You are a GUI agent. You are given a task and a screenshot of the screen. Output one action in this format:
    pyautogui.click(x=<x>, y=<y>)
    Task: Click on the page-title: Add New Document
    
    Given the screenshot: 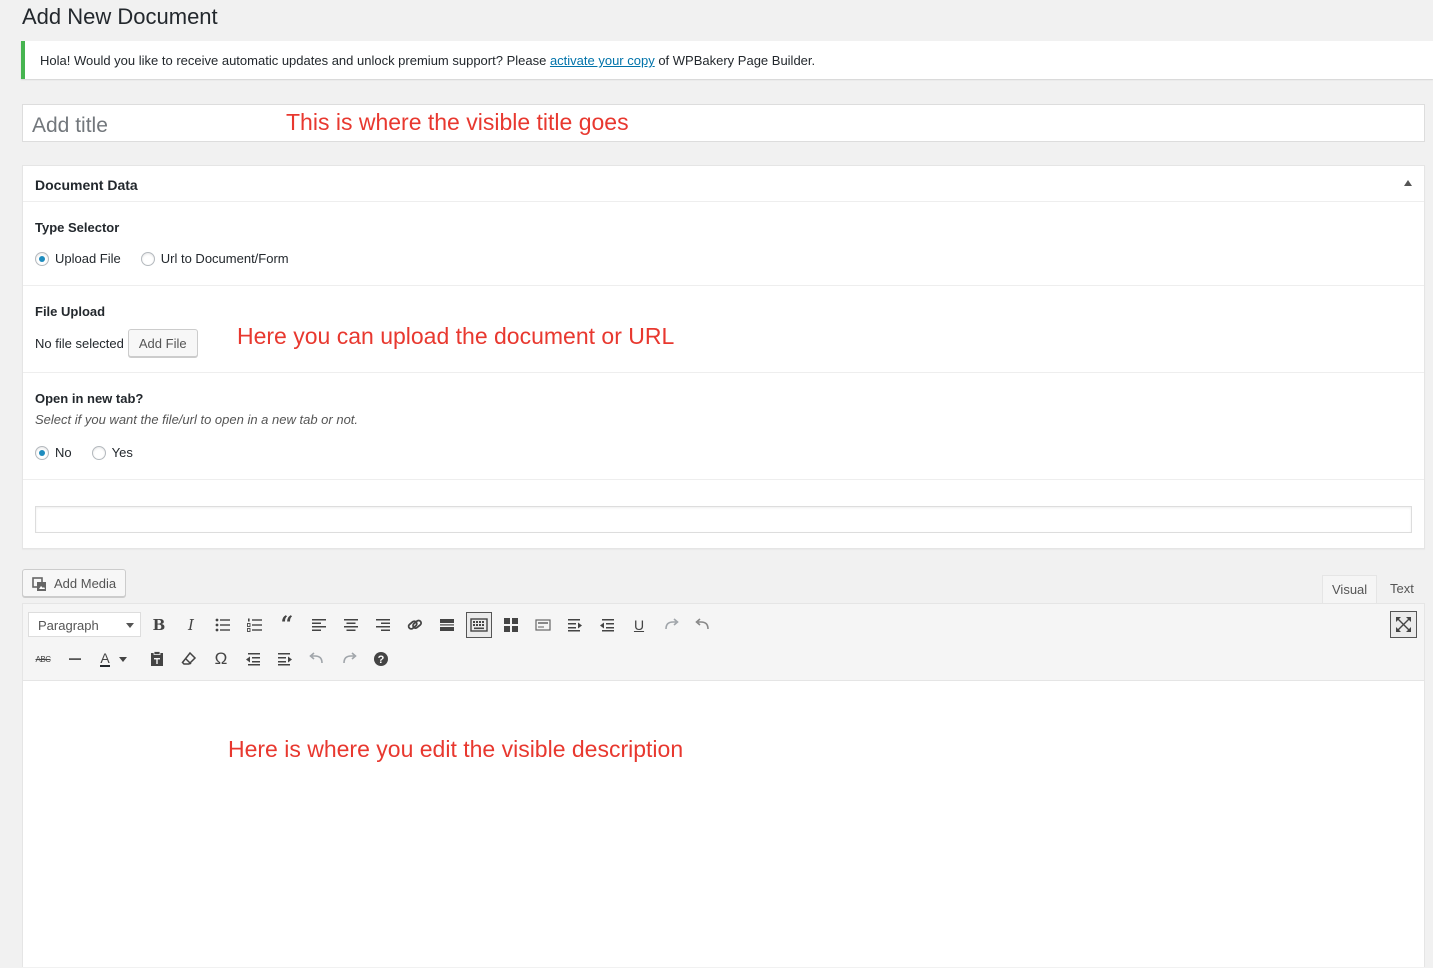 What is the action you would take?
    pyautogui.click(x=120, y=16)
    